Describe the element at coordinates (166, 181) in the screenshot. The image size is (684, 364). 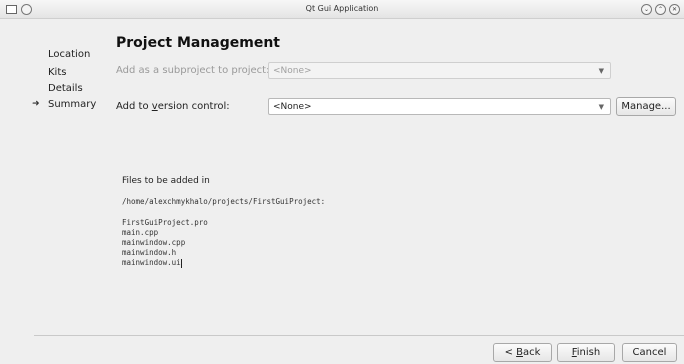
I see `files-heading: Files to be added in` at that location.